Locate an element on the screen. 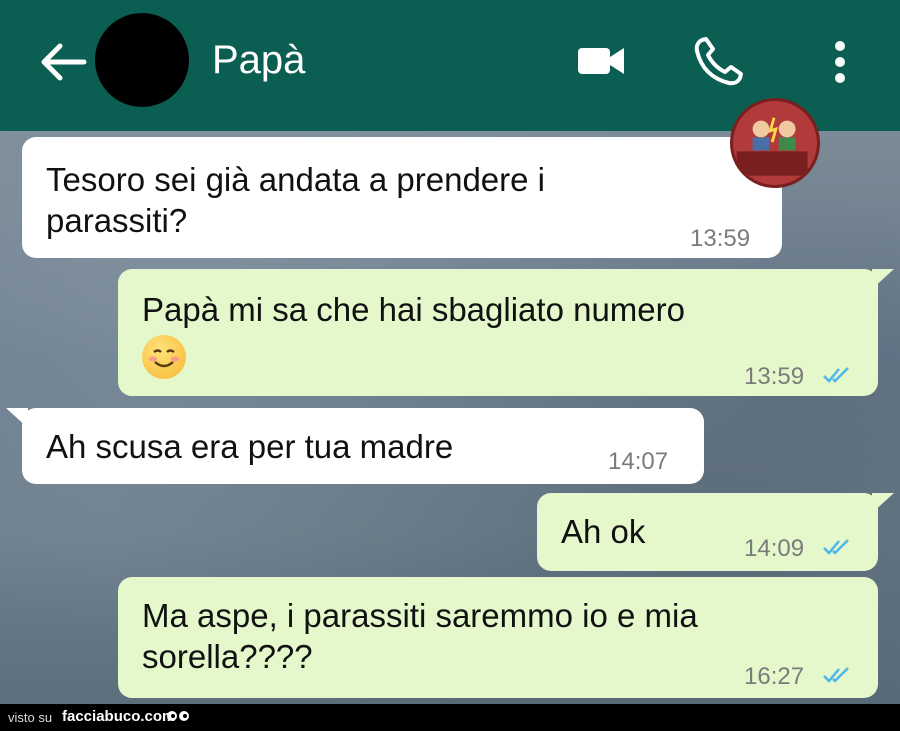 The width and height of the screenshot is (900, 731). message-outgoing: Ah ok 14:09 is located at coordinates (707, 532).